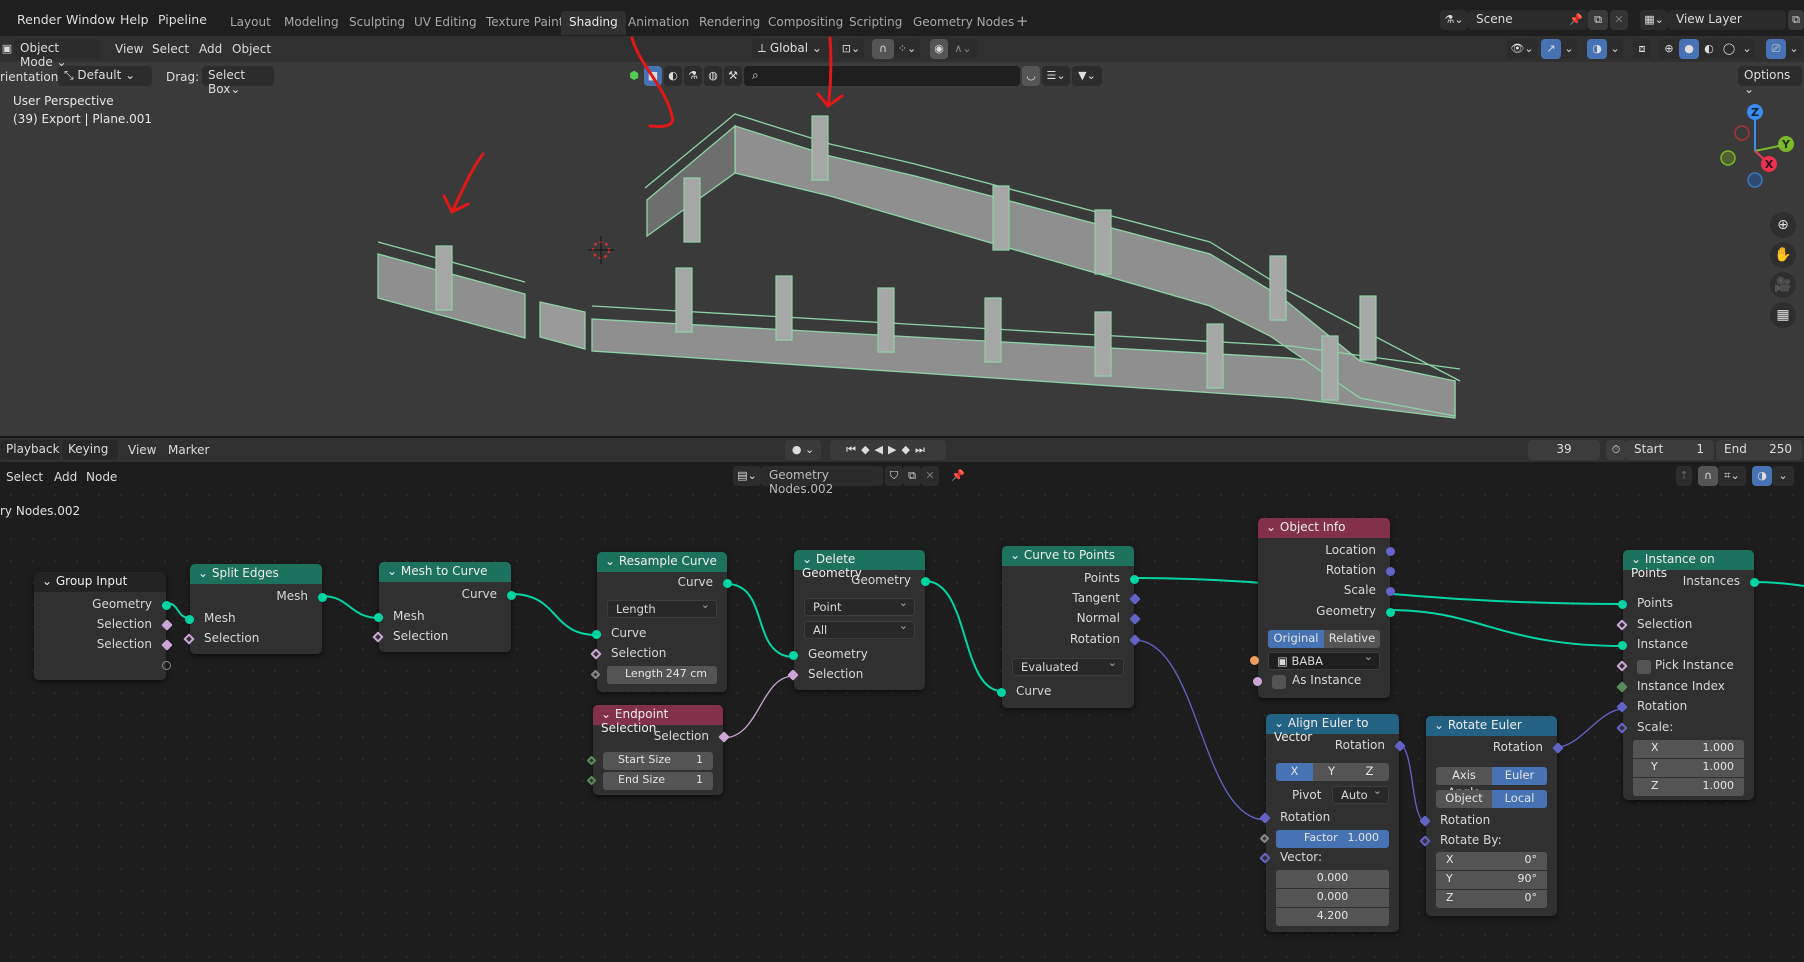 Image resolution: width=1804 pixels, height=962 pixels. What do you see at coordinates (1688, 787) in the screenshot?
I see `scale-z-field: Z 1.000` at bounding box center [1688, 787].